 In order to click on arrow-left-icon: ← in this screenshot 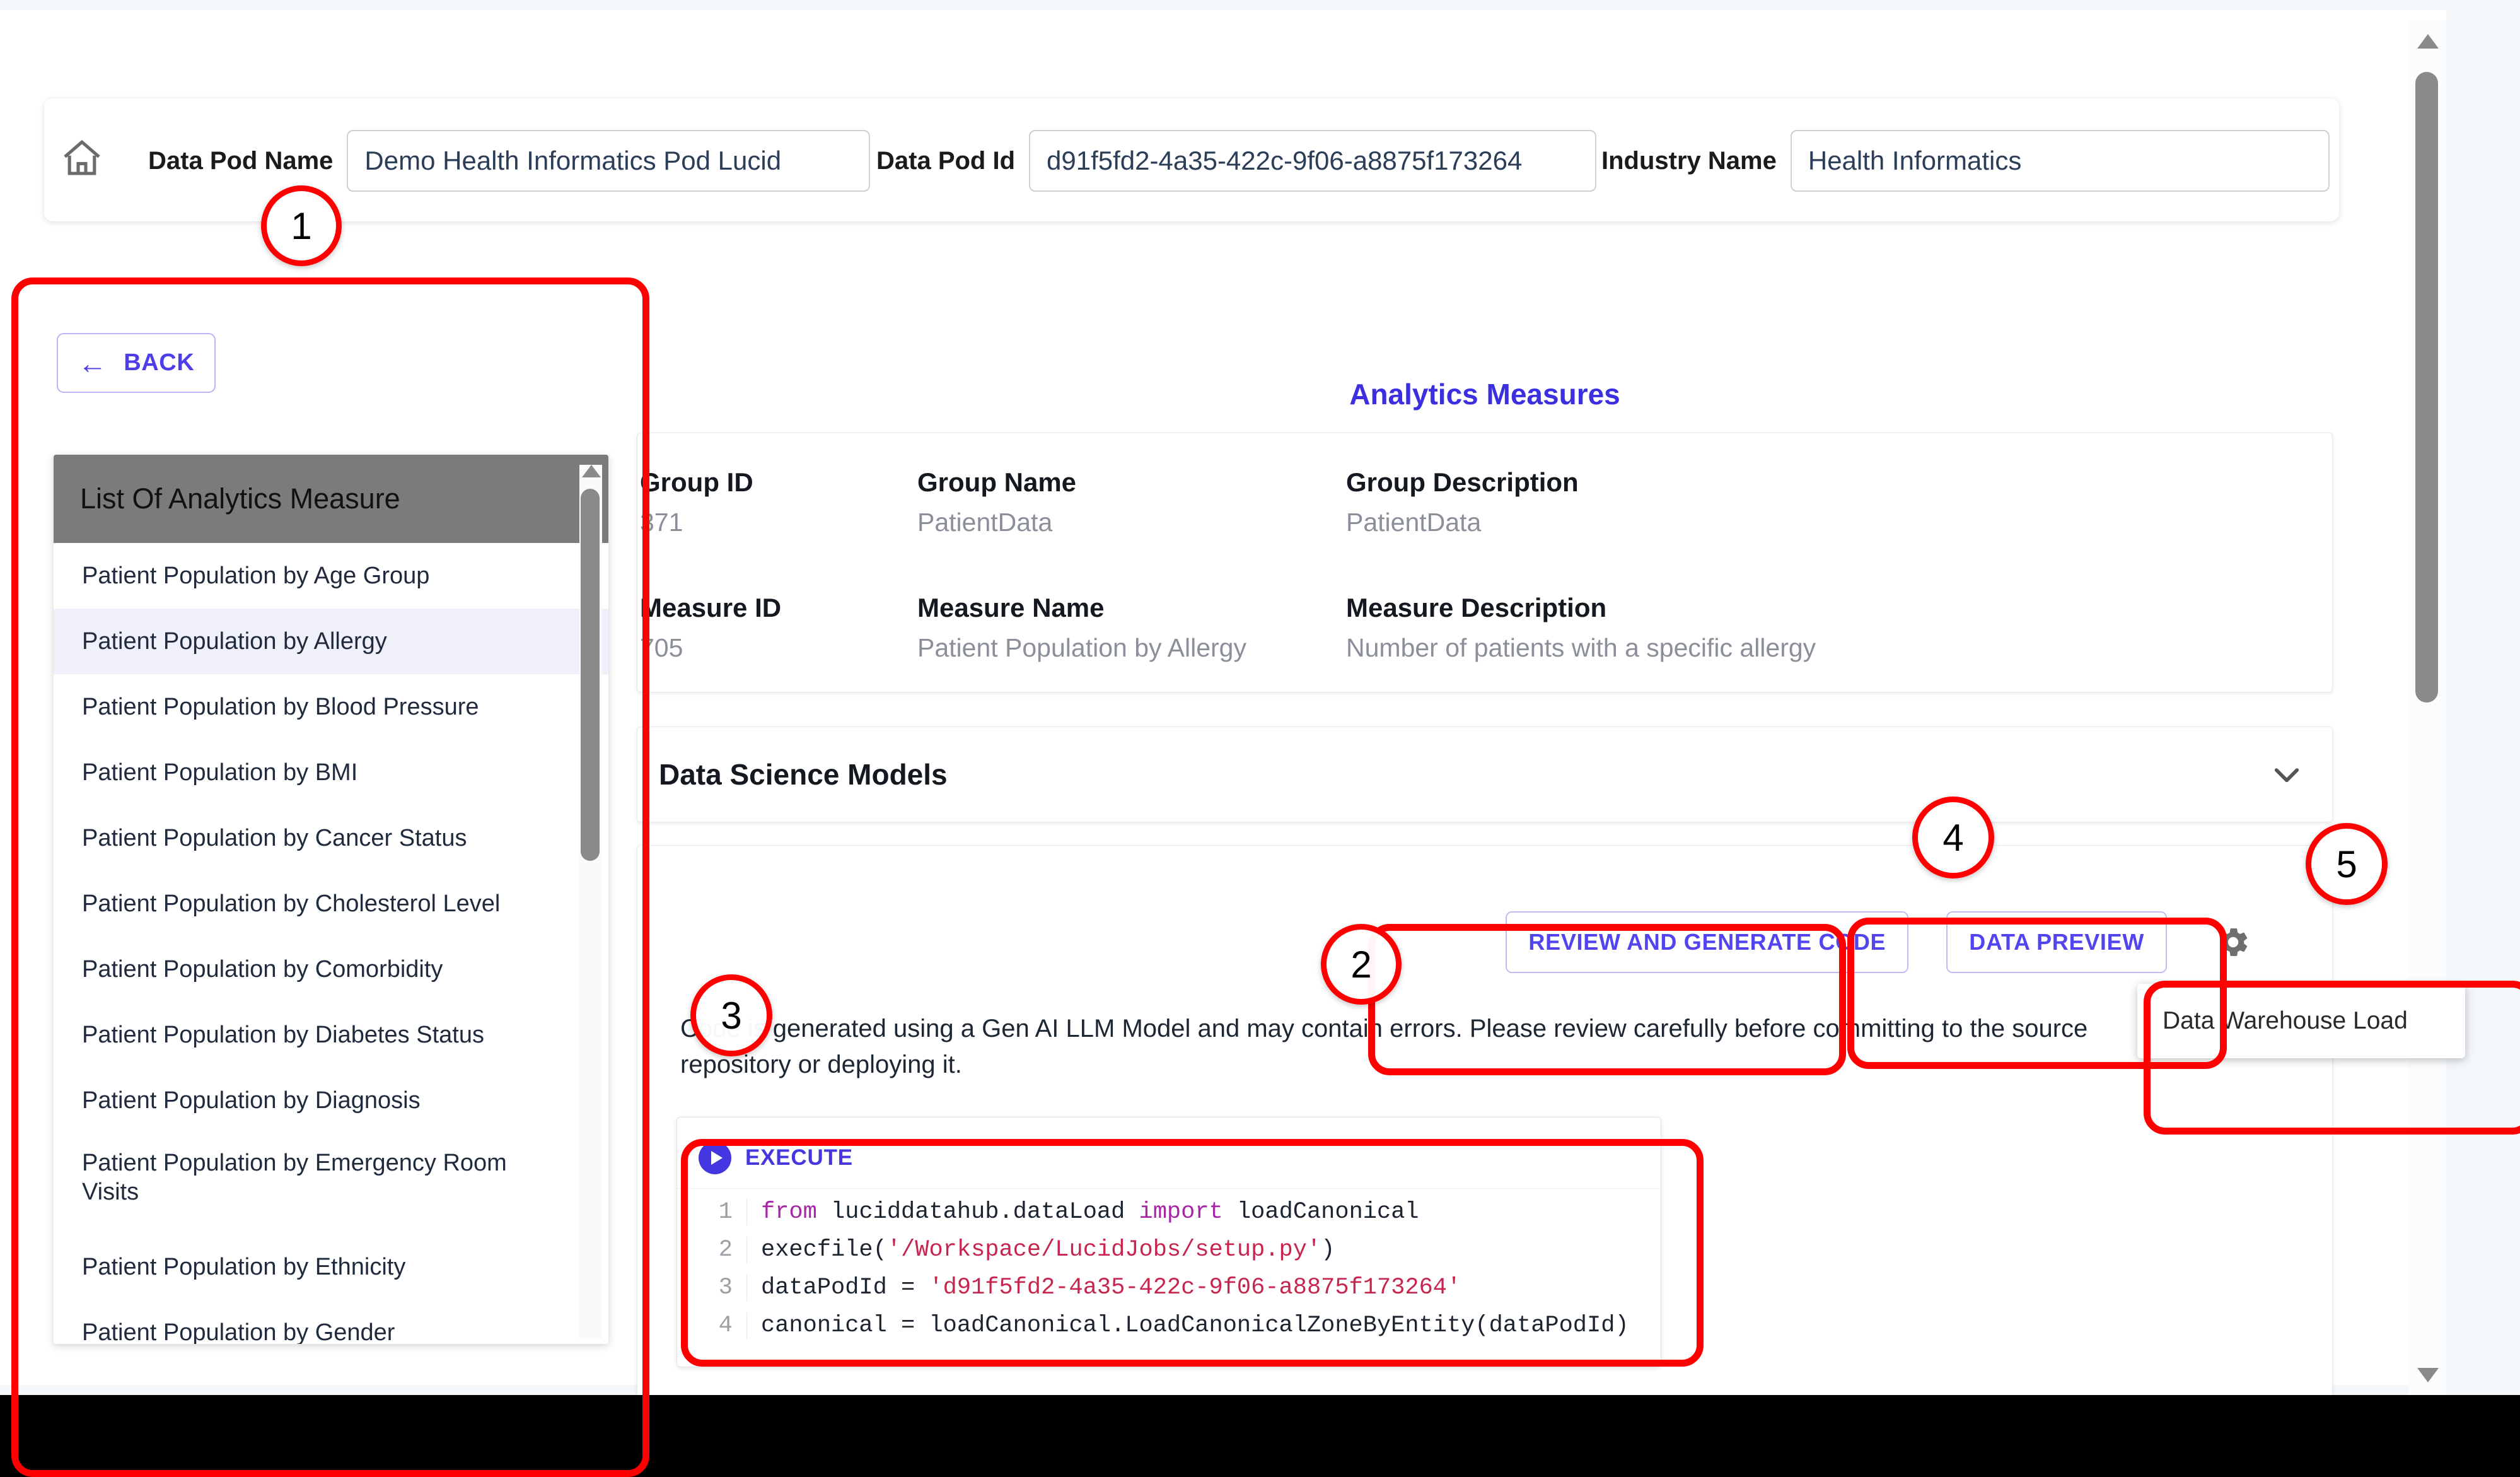, I will do `click(93, 363)`.